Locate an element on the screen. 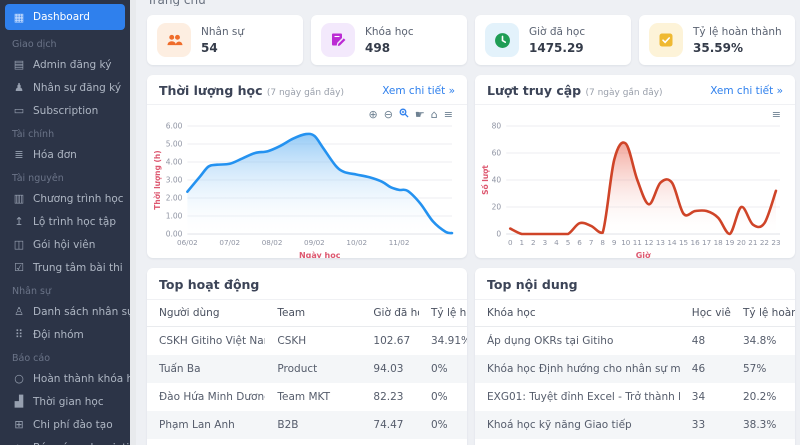  cell-team: Team 2, Team MKT, Creative is located at coordinates (313, 442).